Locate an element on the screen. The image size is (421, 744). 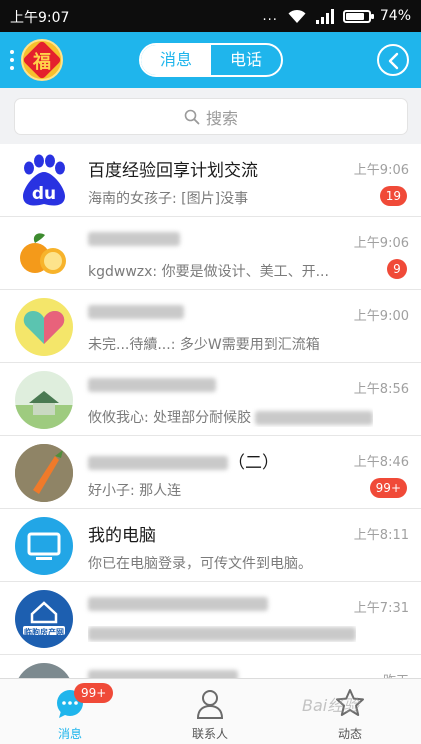
partial-avatar is located at coordinates (44, 670).